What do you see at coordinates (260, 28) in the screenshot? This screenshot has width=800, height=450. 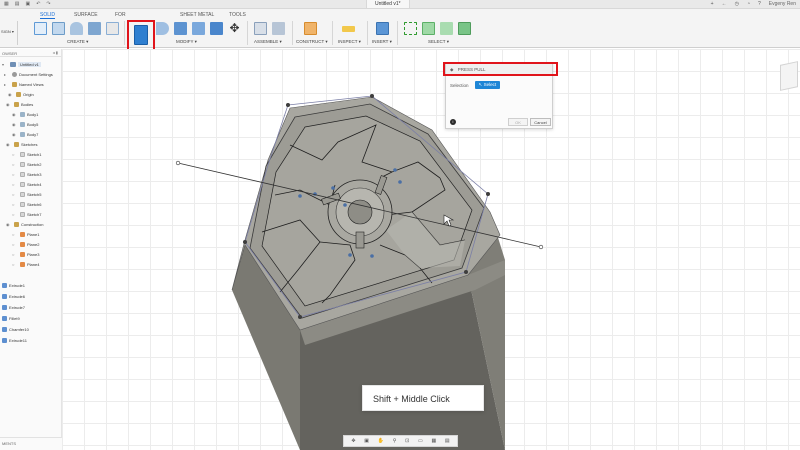 I see `new-component-icon` at bounding box center [260, 28].